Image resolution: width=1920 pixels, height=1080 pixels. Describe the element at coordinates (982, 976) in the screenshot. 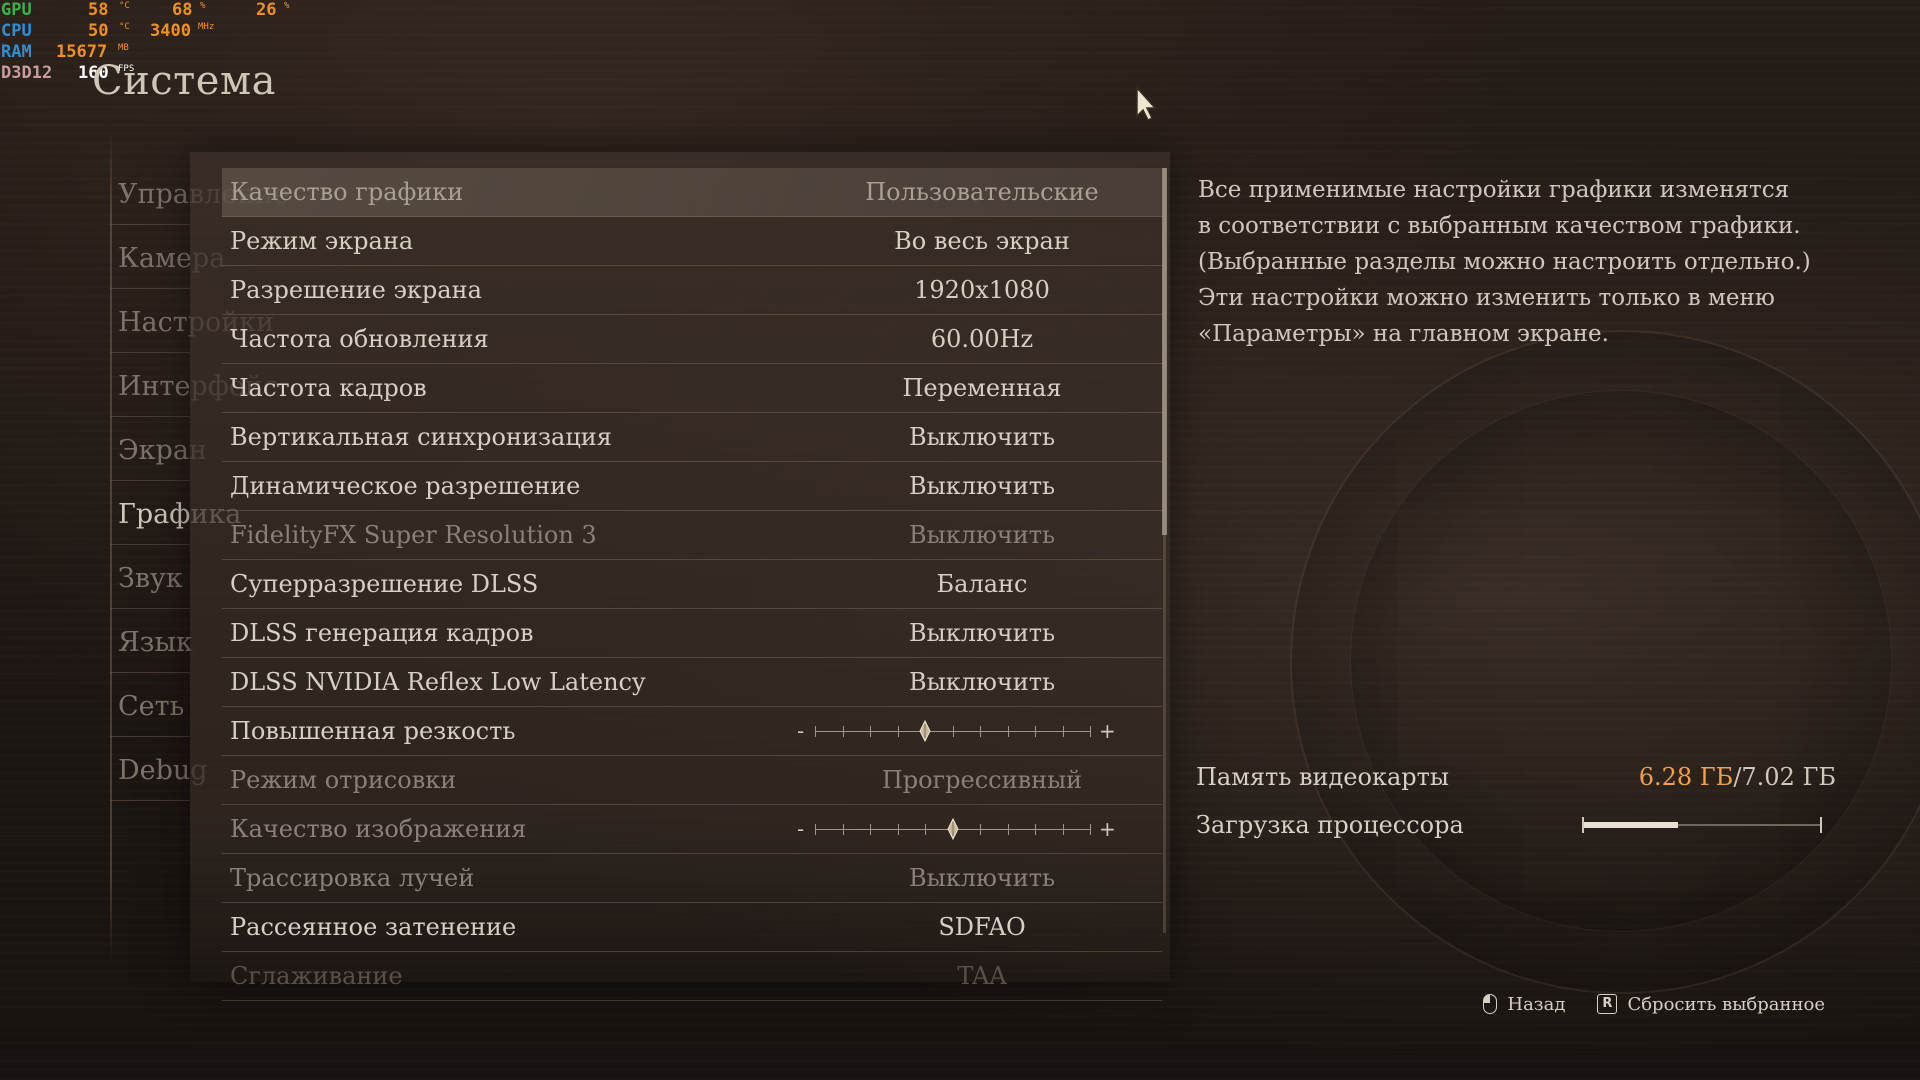

I see `setting-value: TAA` at that location.